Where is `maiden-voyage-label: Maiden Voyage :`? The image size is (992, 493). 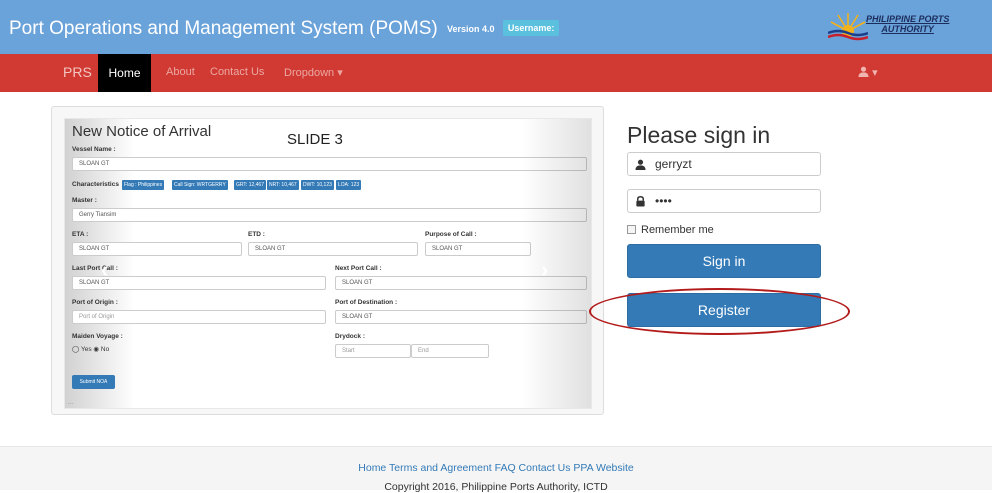 maiden-voyage-label: Maiden Voyage : is located at coordinates (97, 336).